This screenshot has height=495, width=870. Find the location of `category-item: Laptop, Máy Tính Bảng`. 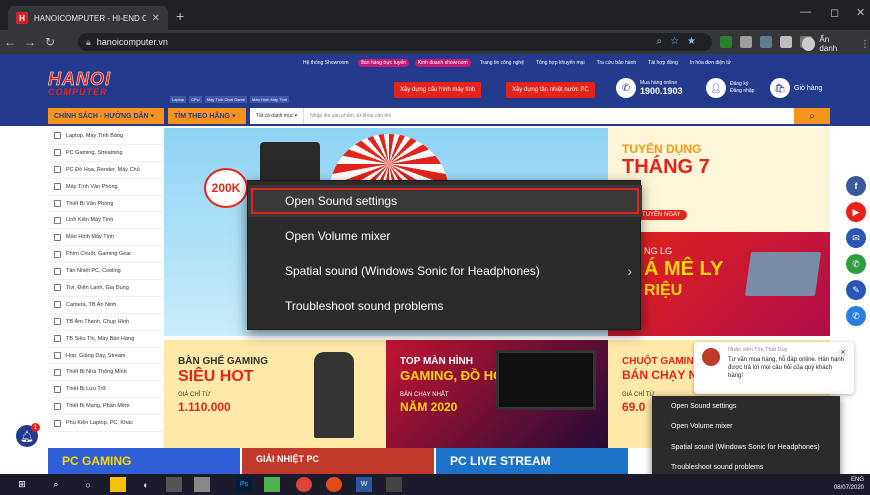

category-item: Laptop, Máy Tính Bảng is located at coordinates (106, 136).